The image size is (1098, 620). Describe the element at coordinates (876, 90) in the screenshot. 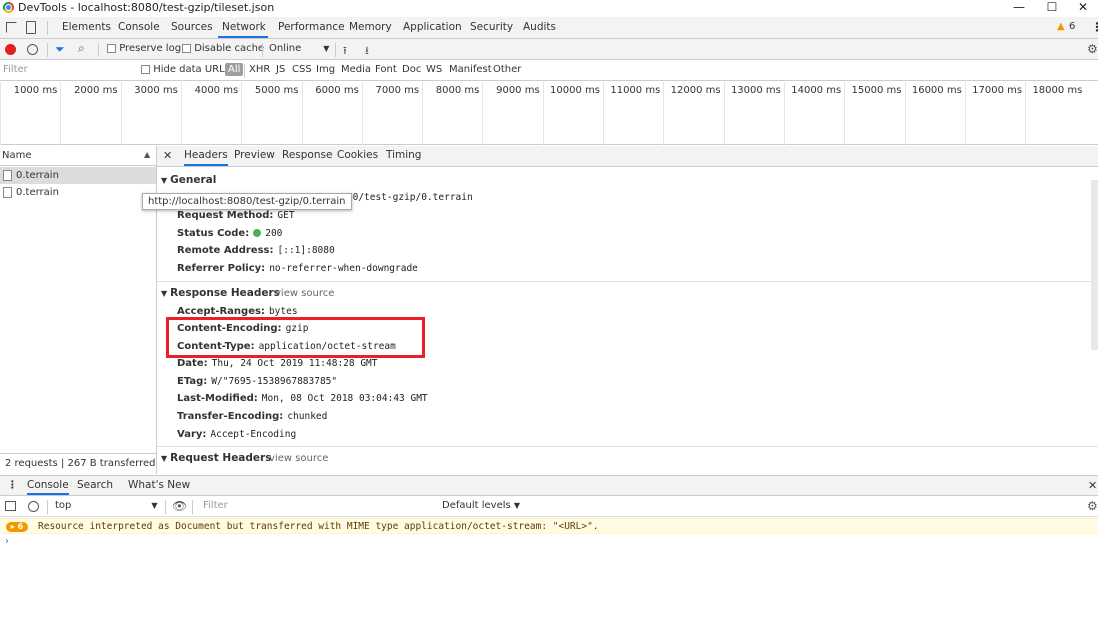

I see `timeline-tick-label: 15000 ms` at that location.